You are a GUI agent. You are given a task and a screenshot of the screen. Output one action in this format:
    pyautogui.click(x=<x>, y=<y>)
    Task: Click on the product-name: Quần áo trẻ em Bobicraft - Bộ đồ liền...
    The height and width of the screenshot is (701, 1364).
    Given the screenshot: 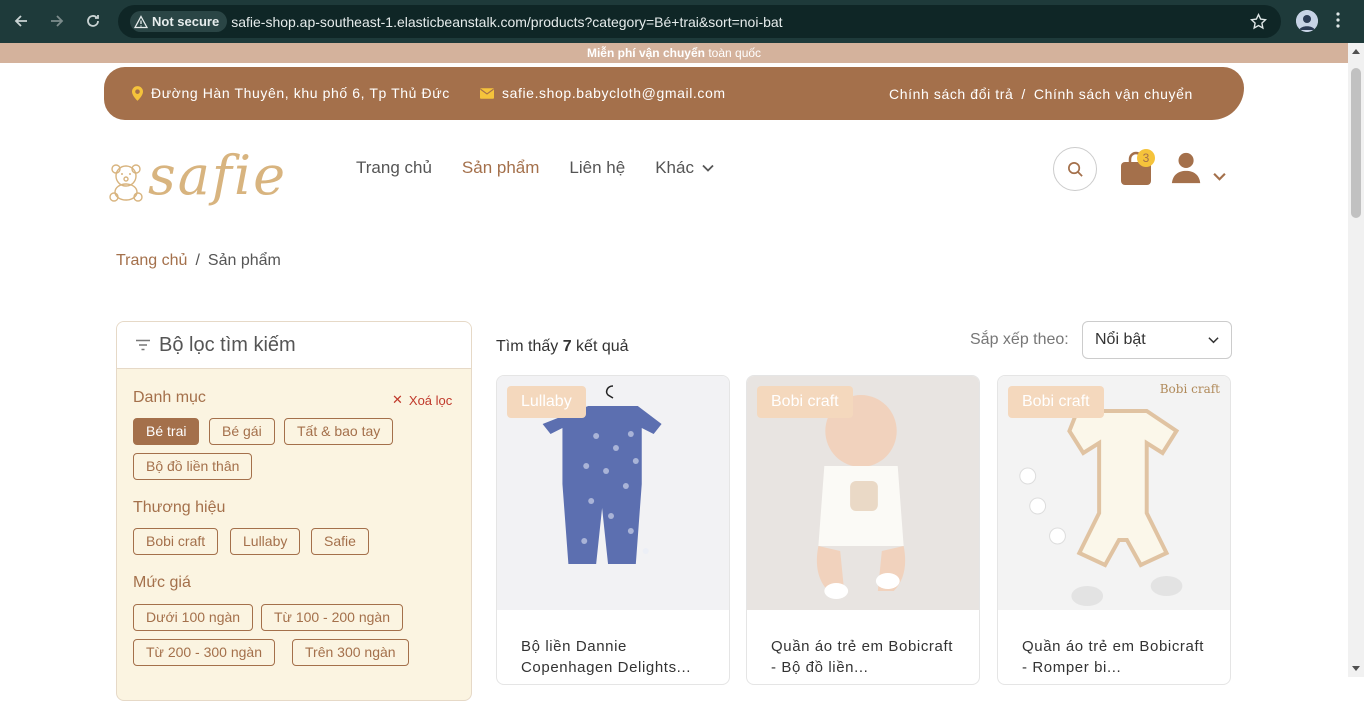 What is the action you would take?
    pyautogui.click(x=866, y=657)
    